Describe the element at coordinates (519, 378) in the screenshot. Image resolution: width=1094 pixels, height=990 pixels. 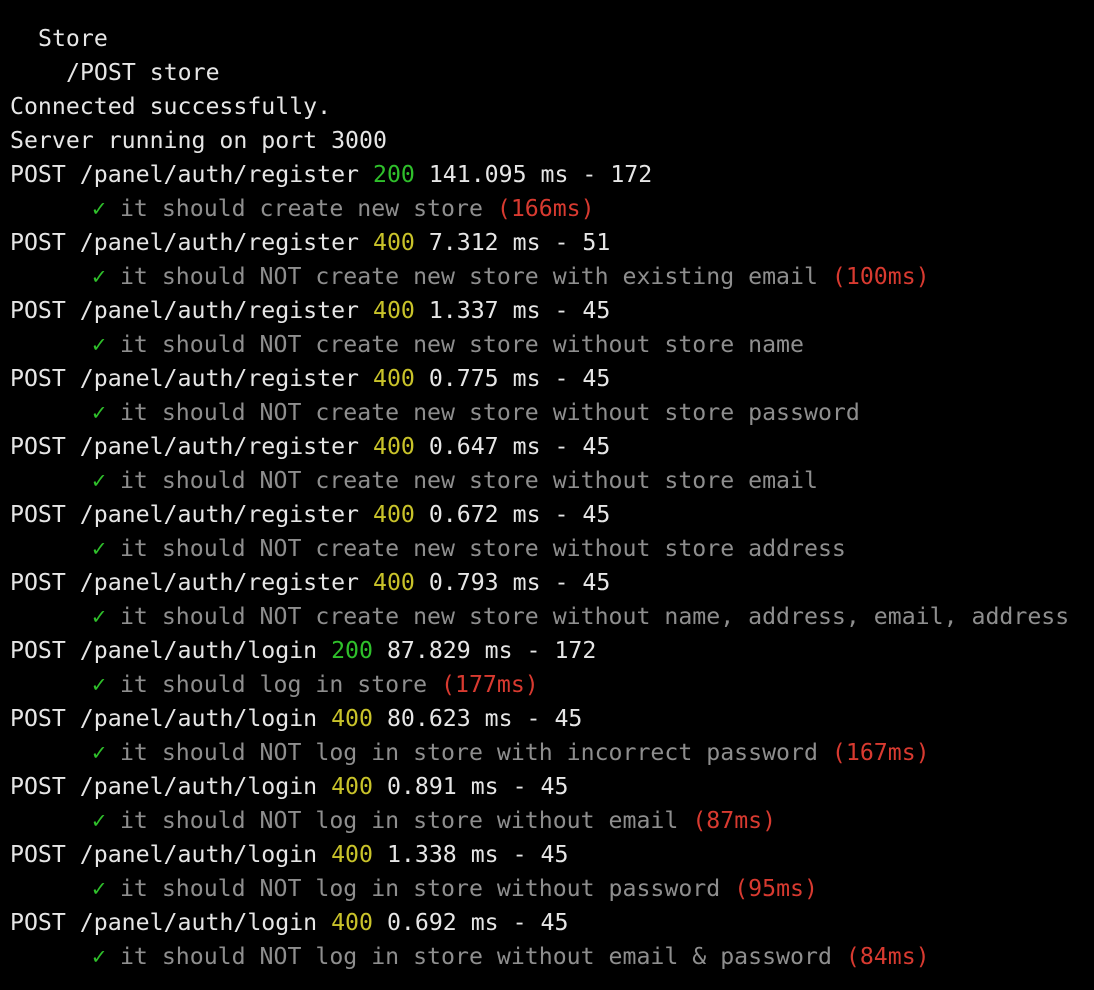
I see `request-metrics: 0.775 ms - 45` at that location.